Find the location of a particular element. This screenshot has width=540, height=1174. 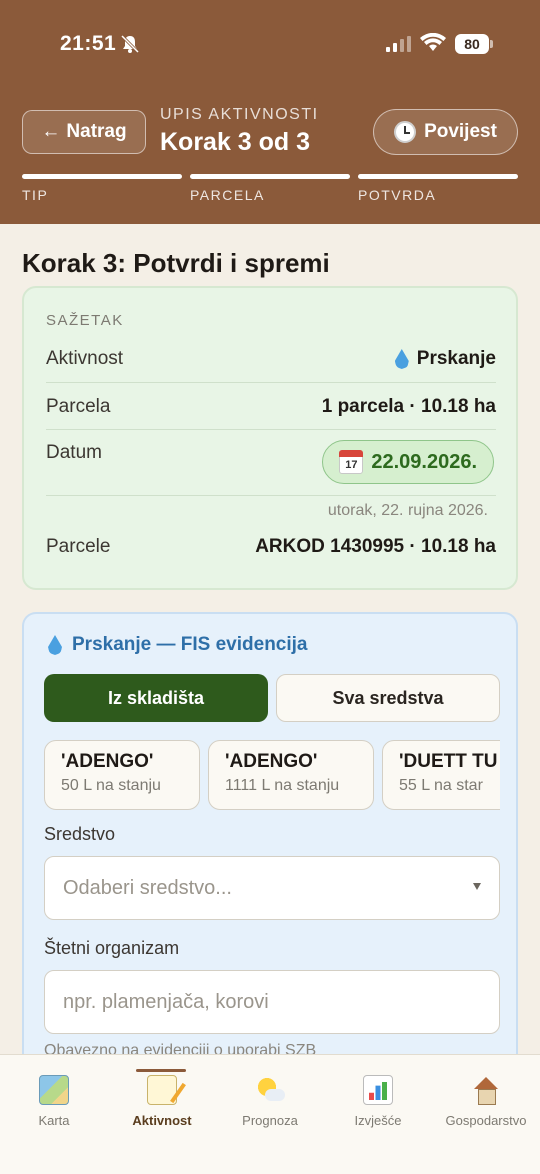

bar-chart-icon is located at coordinates (378, 1090).